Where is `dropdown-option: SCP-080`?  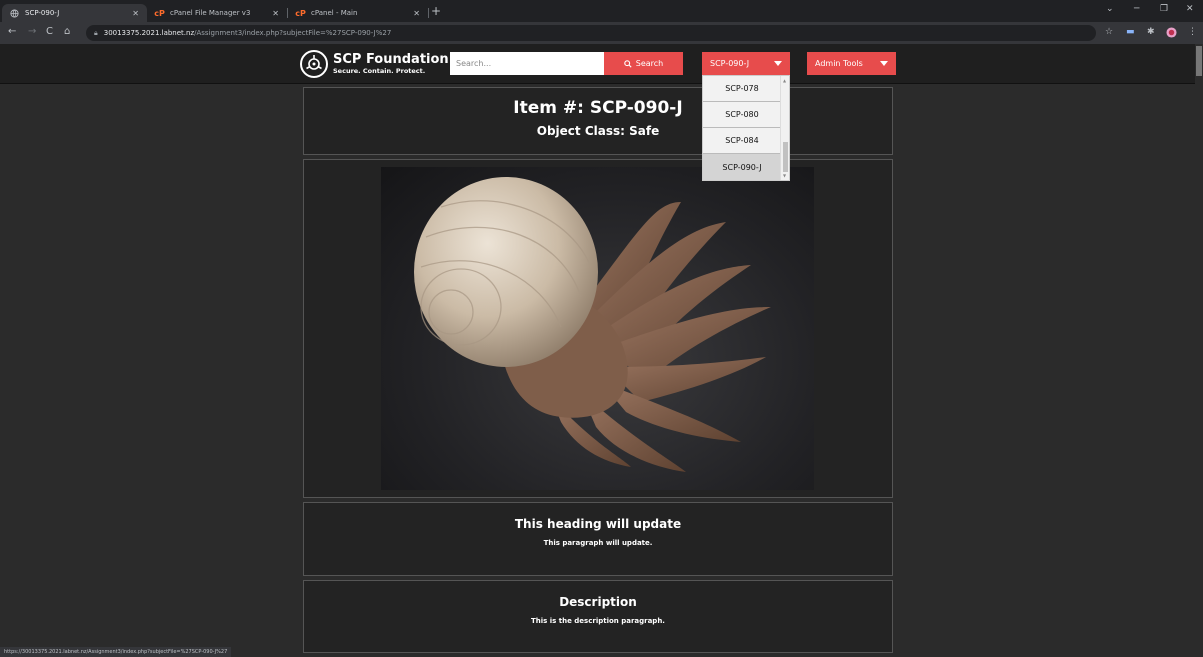 dropdown-option: SCP-080 is located at coordinates (742, 115).